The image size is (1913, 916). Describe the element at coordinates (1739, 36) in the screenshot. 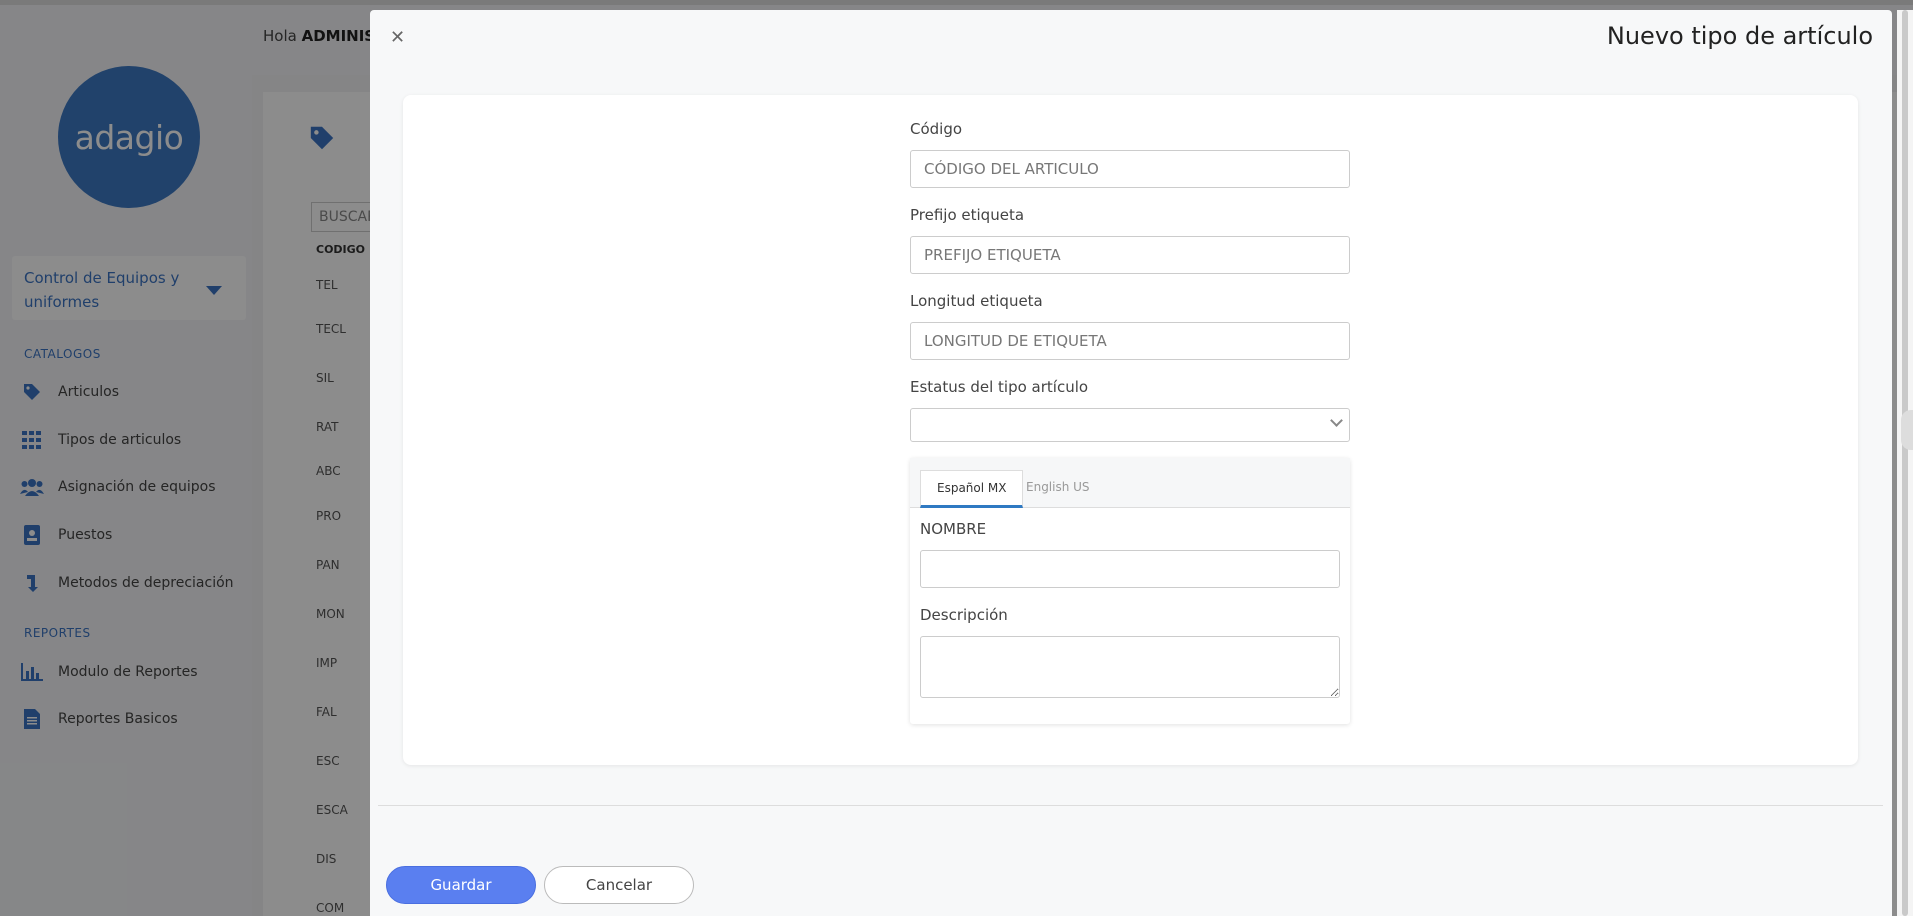

I see `modal-title: Nuevo tipo de artículo` at that location.